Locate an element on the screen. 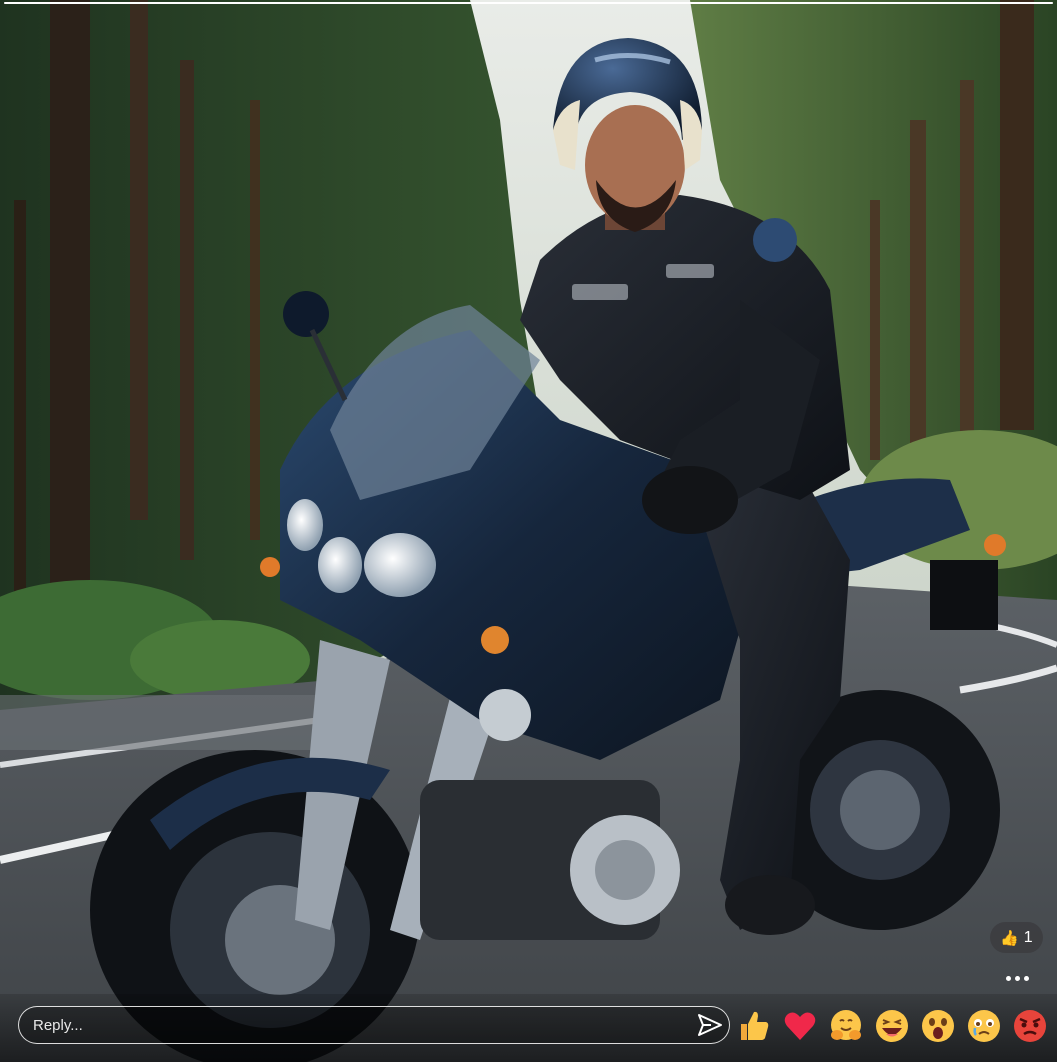  angry-face-emoji is located at coordinates (1030, 1026).